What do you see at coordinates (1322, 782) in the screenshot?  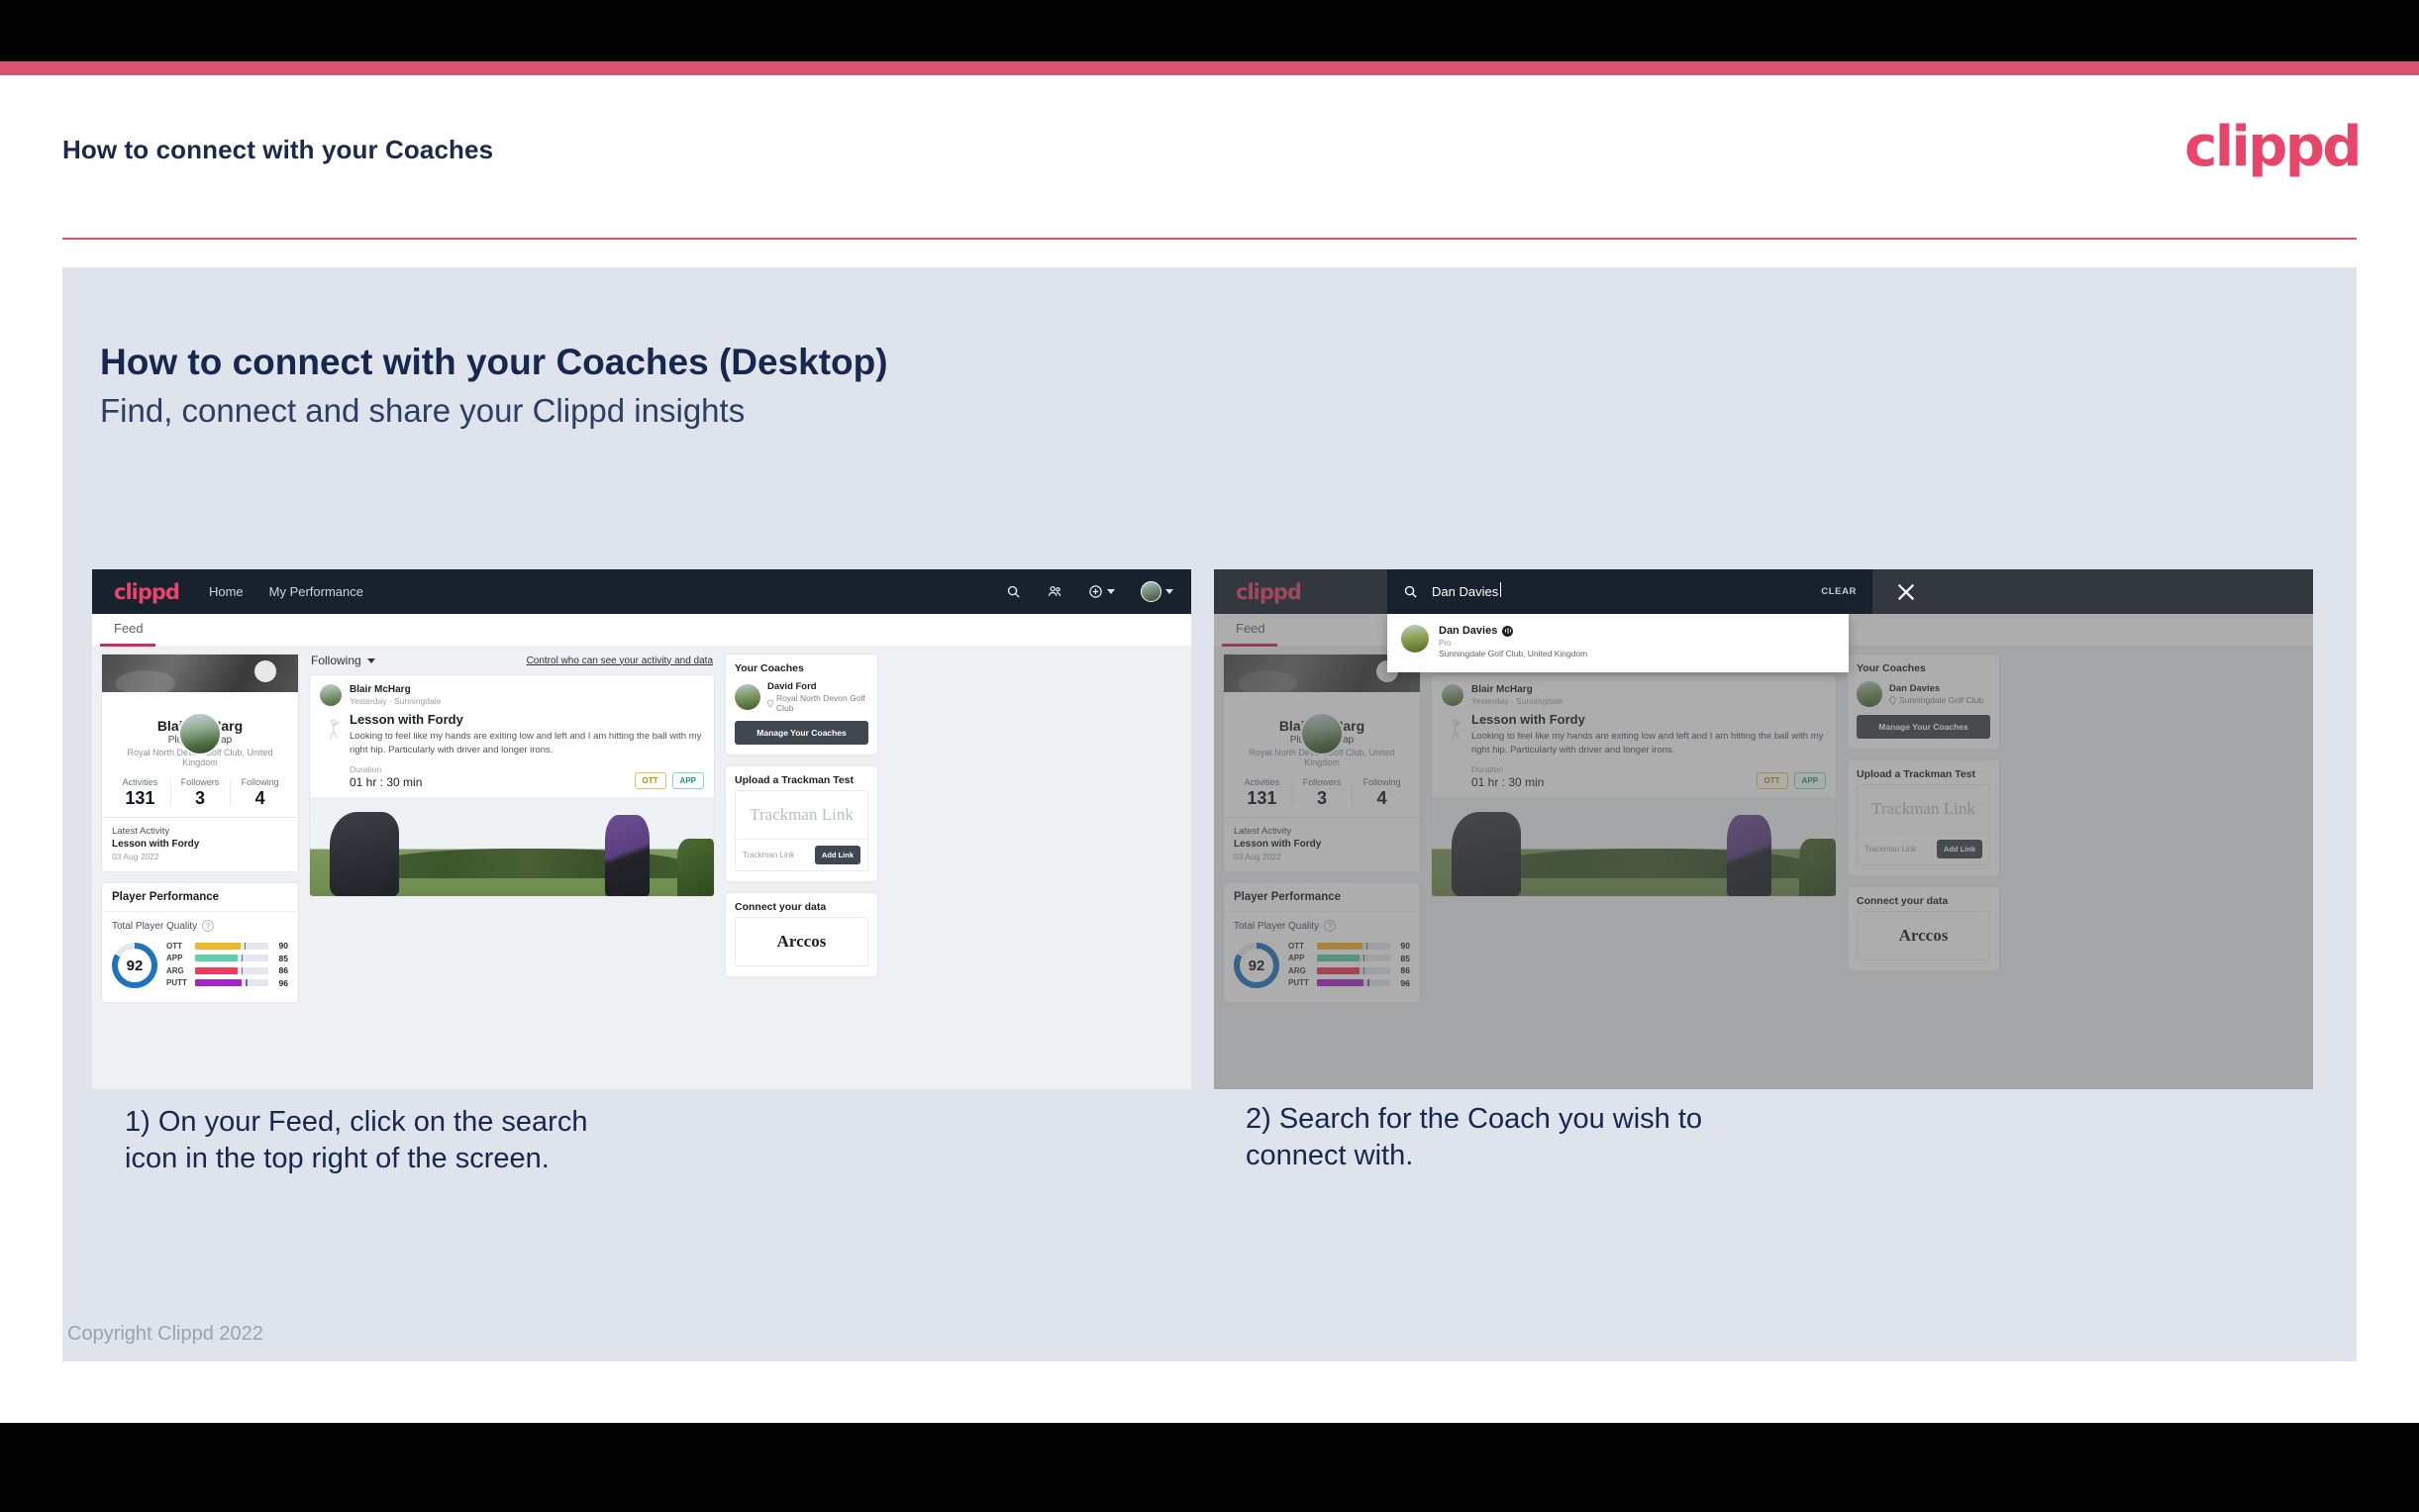 I see `stat-label: Followers` at bounding box center [1322, 782].